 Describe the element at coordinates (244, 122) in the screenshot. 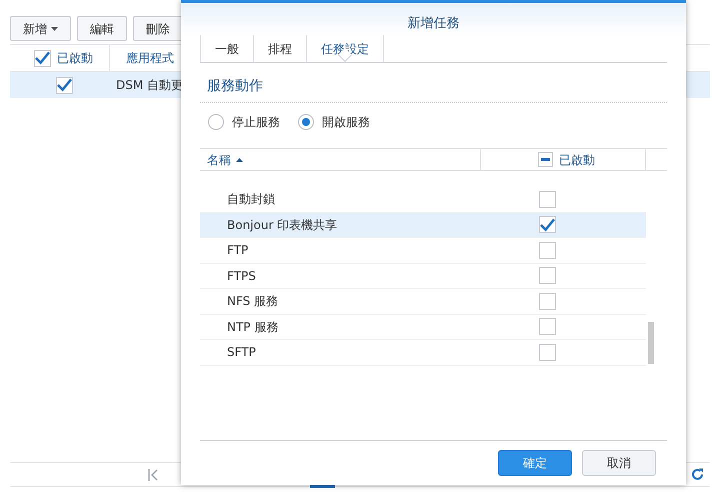

I see `radio-option: 停止服務` at that location.